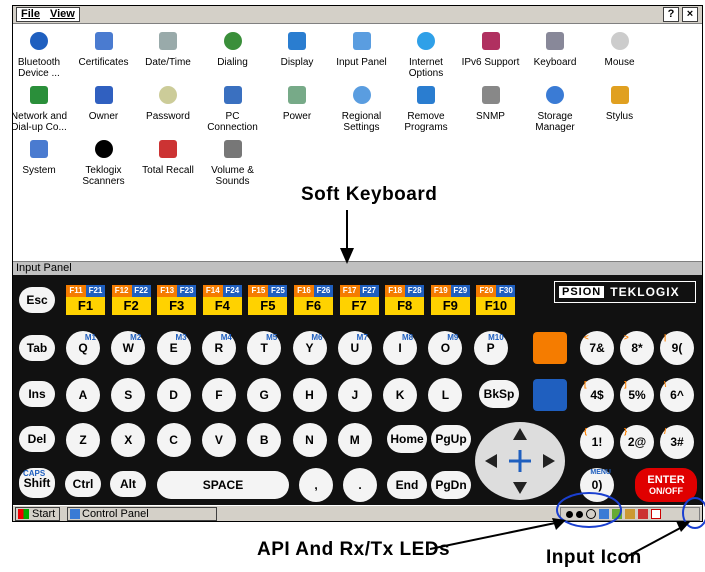 This screenshot has width=705, height=572. Describe the element at coordinates (683, 526) in the screenshot. I see `input-leader-arrowhead` at that location.